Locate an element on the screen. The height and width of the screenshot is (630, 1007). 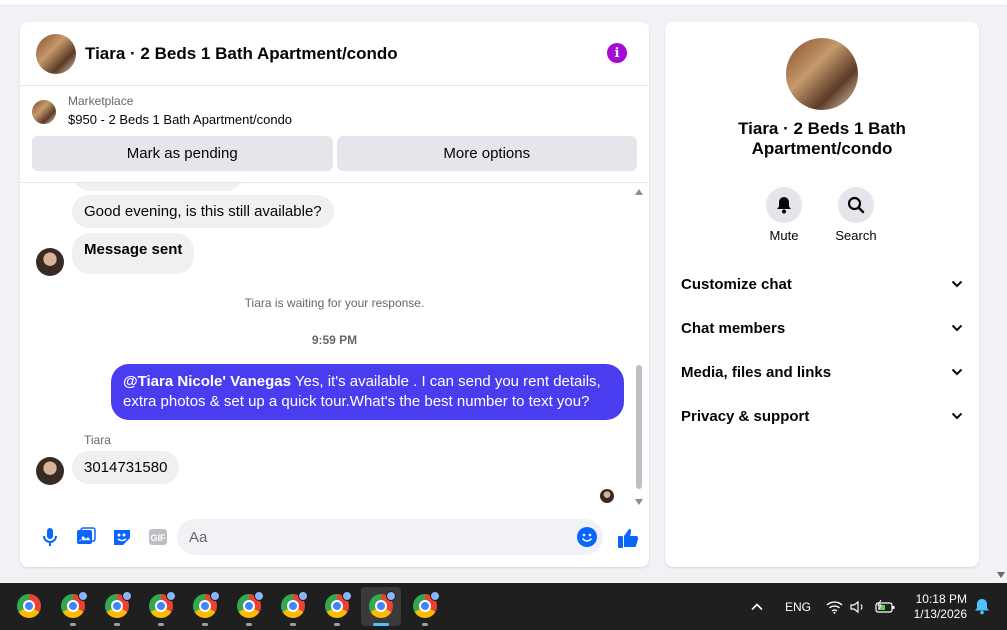
clock: 10:18 PM 1/13/2026 is located at coordinates (940, 607).